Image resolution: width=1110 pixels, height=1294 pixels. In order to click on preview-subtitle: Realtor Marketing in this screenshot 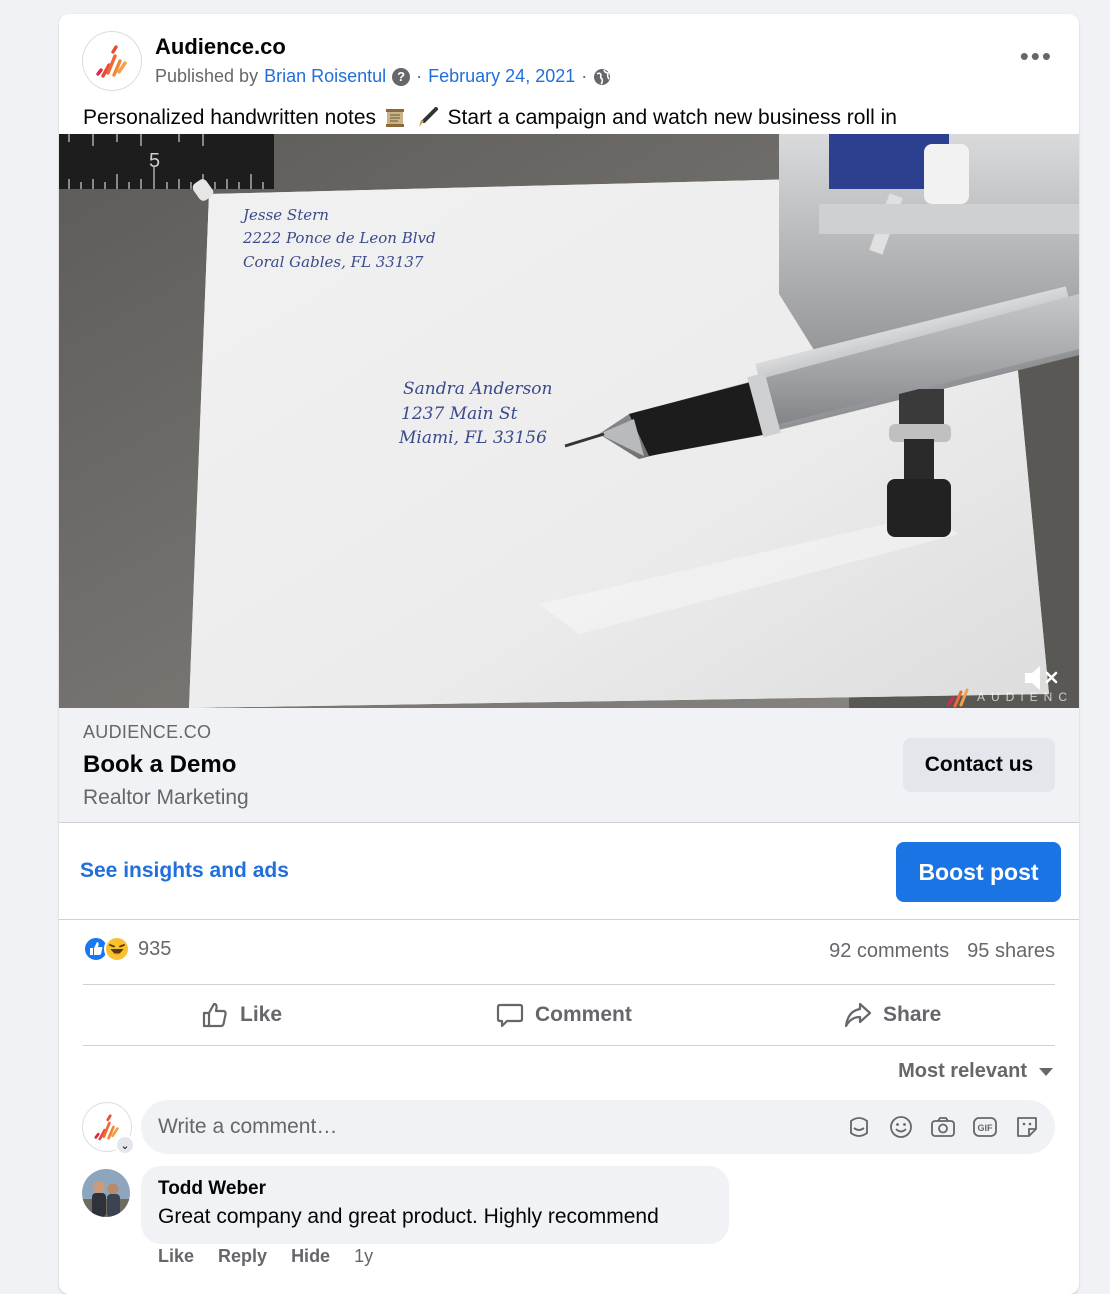, I will do `click(166, 797)`.